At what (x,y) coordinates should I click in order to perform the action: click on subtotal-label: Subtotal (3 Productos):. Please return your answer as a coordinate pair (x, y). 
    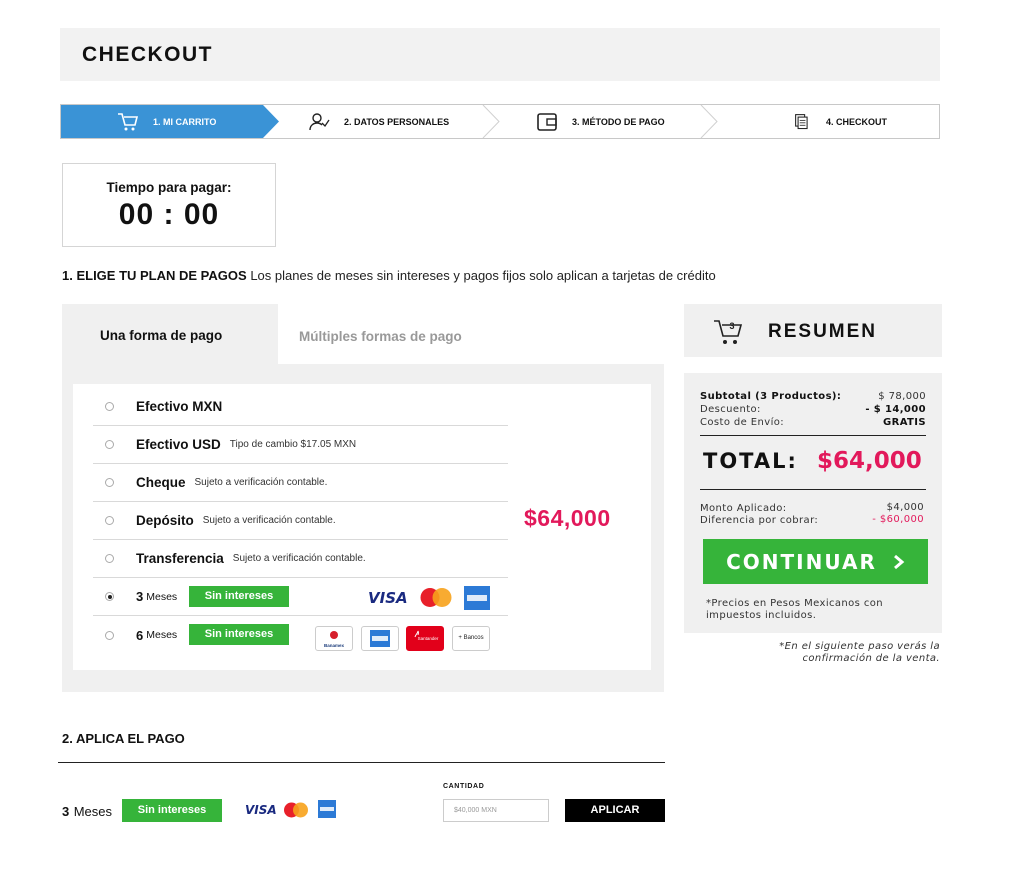
    Looking at the image, I should click on (771, 396).